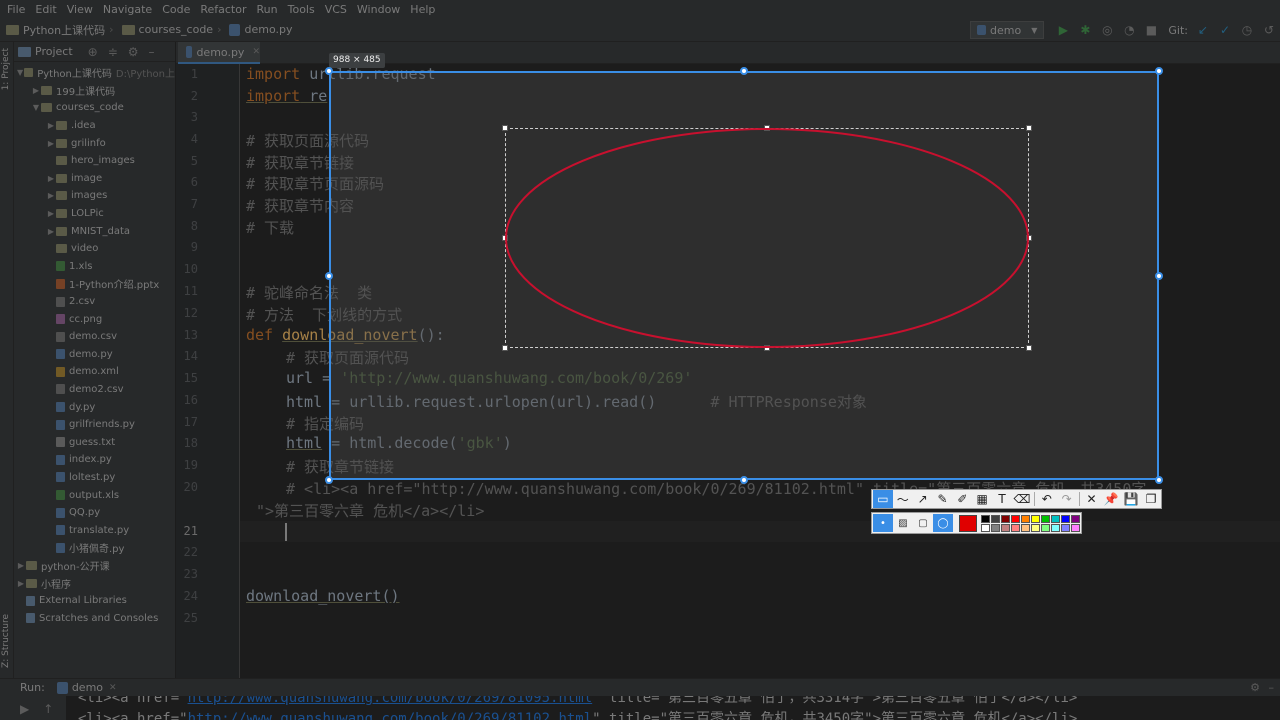 This screenshot has height=720, width=1280. Describe the element at coordinates (94, 196) in the screenshot. I see `tree-item: ▶ images` at that location.